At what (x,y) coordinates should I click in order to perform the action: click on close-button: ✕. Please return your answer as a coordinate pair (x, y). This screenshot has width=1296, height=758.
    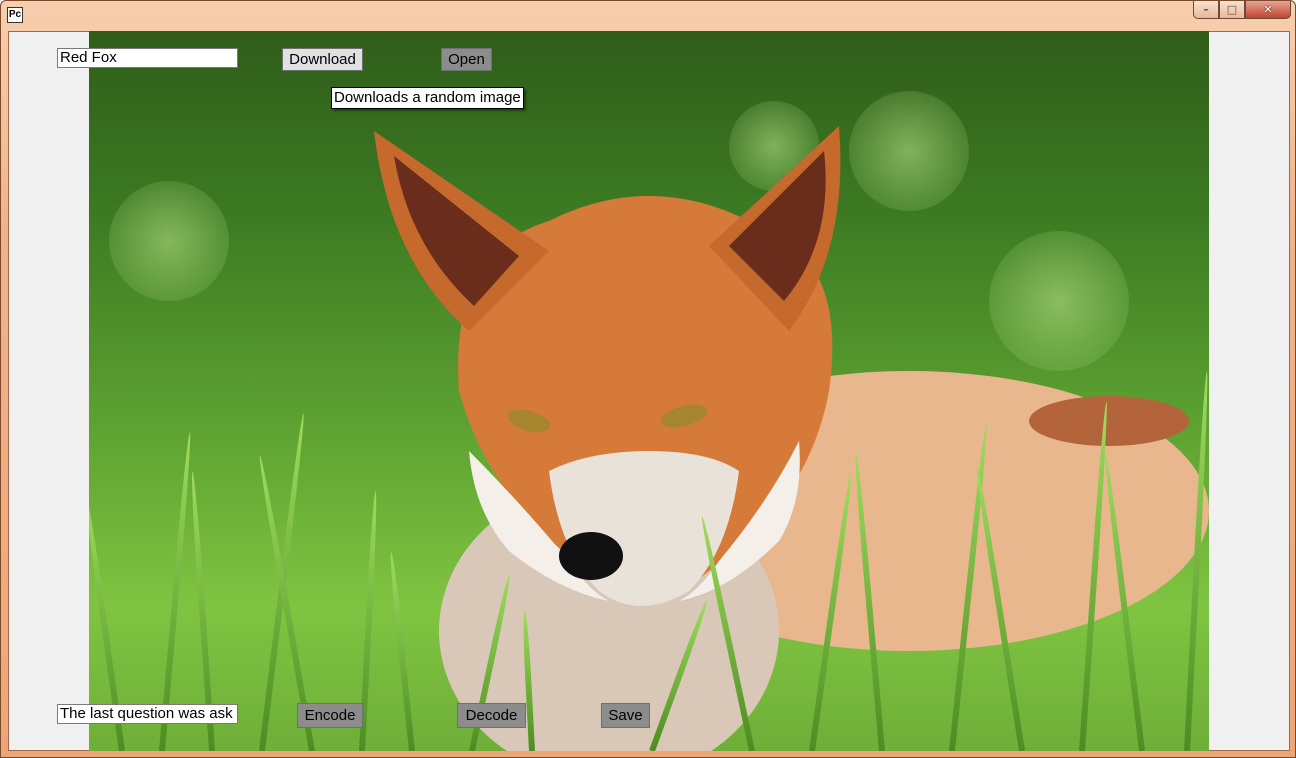
    Looking at the image, I should click on (1268, 10).